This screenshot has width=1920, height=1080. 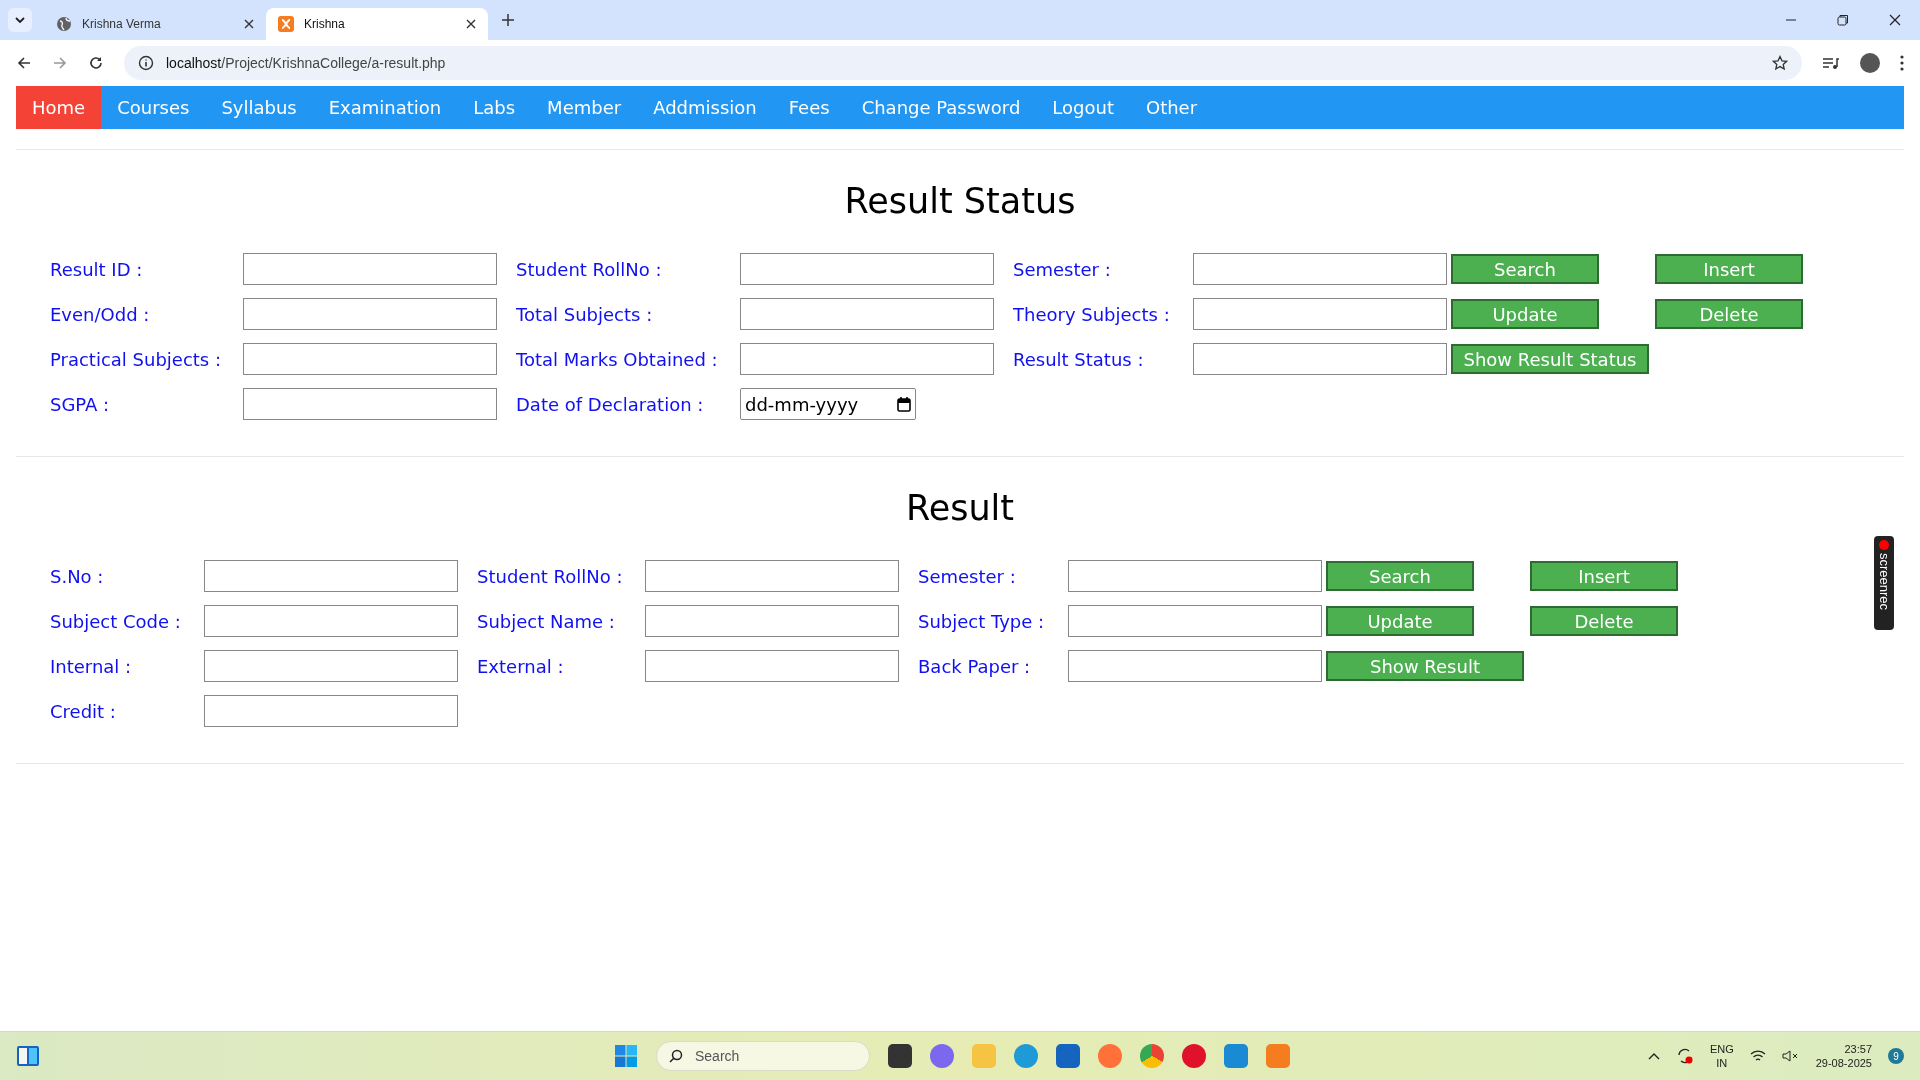 What do you see at coordinates (83, 711) in the screenshot?
I see `field-label: Credit :` at bounding box center [83, 711].